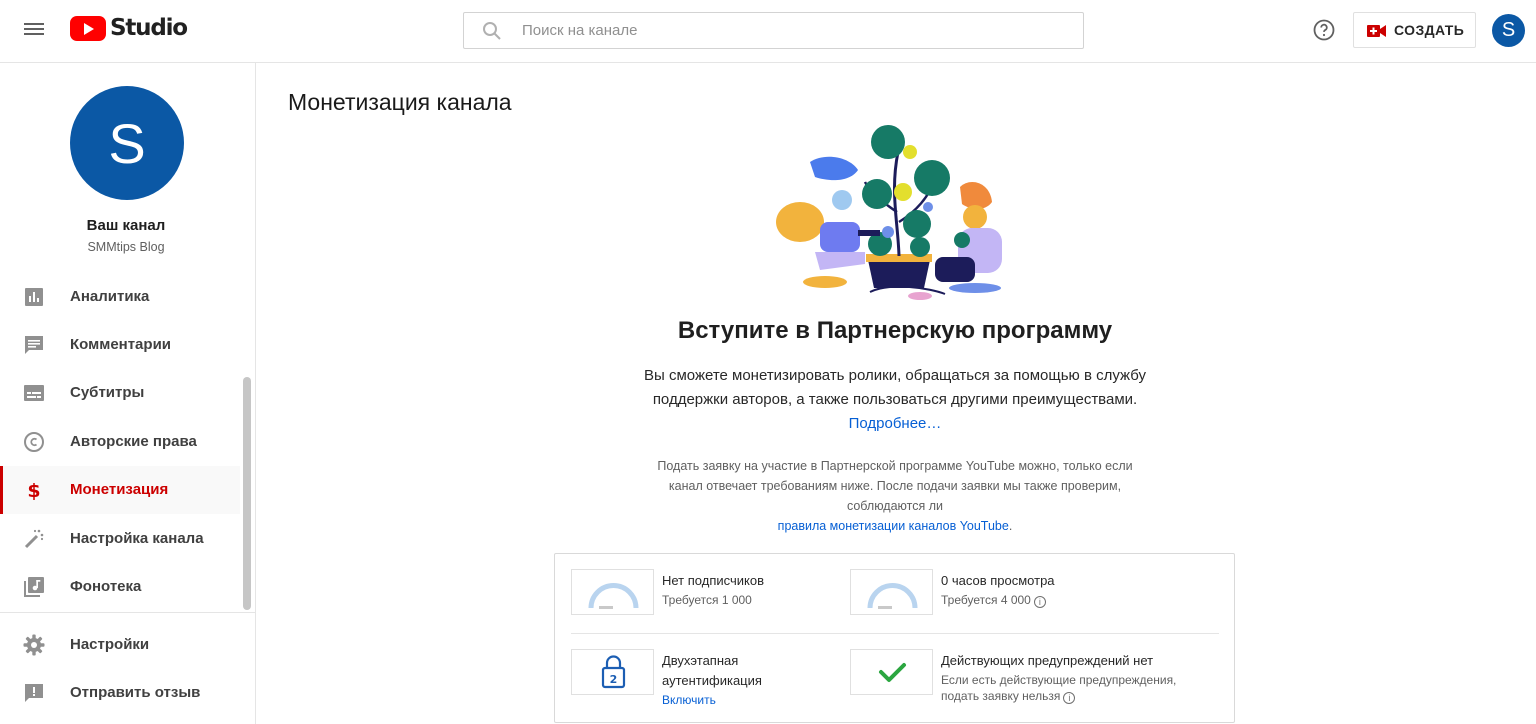 The image size is (1536, 724). I want to click on sidebar-item-label: Монетизация, so click(119, 489).